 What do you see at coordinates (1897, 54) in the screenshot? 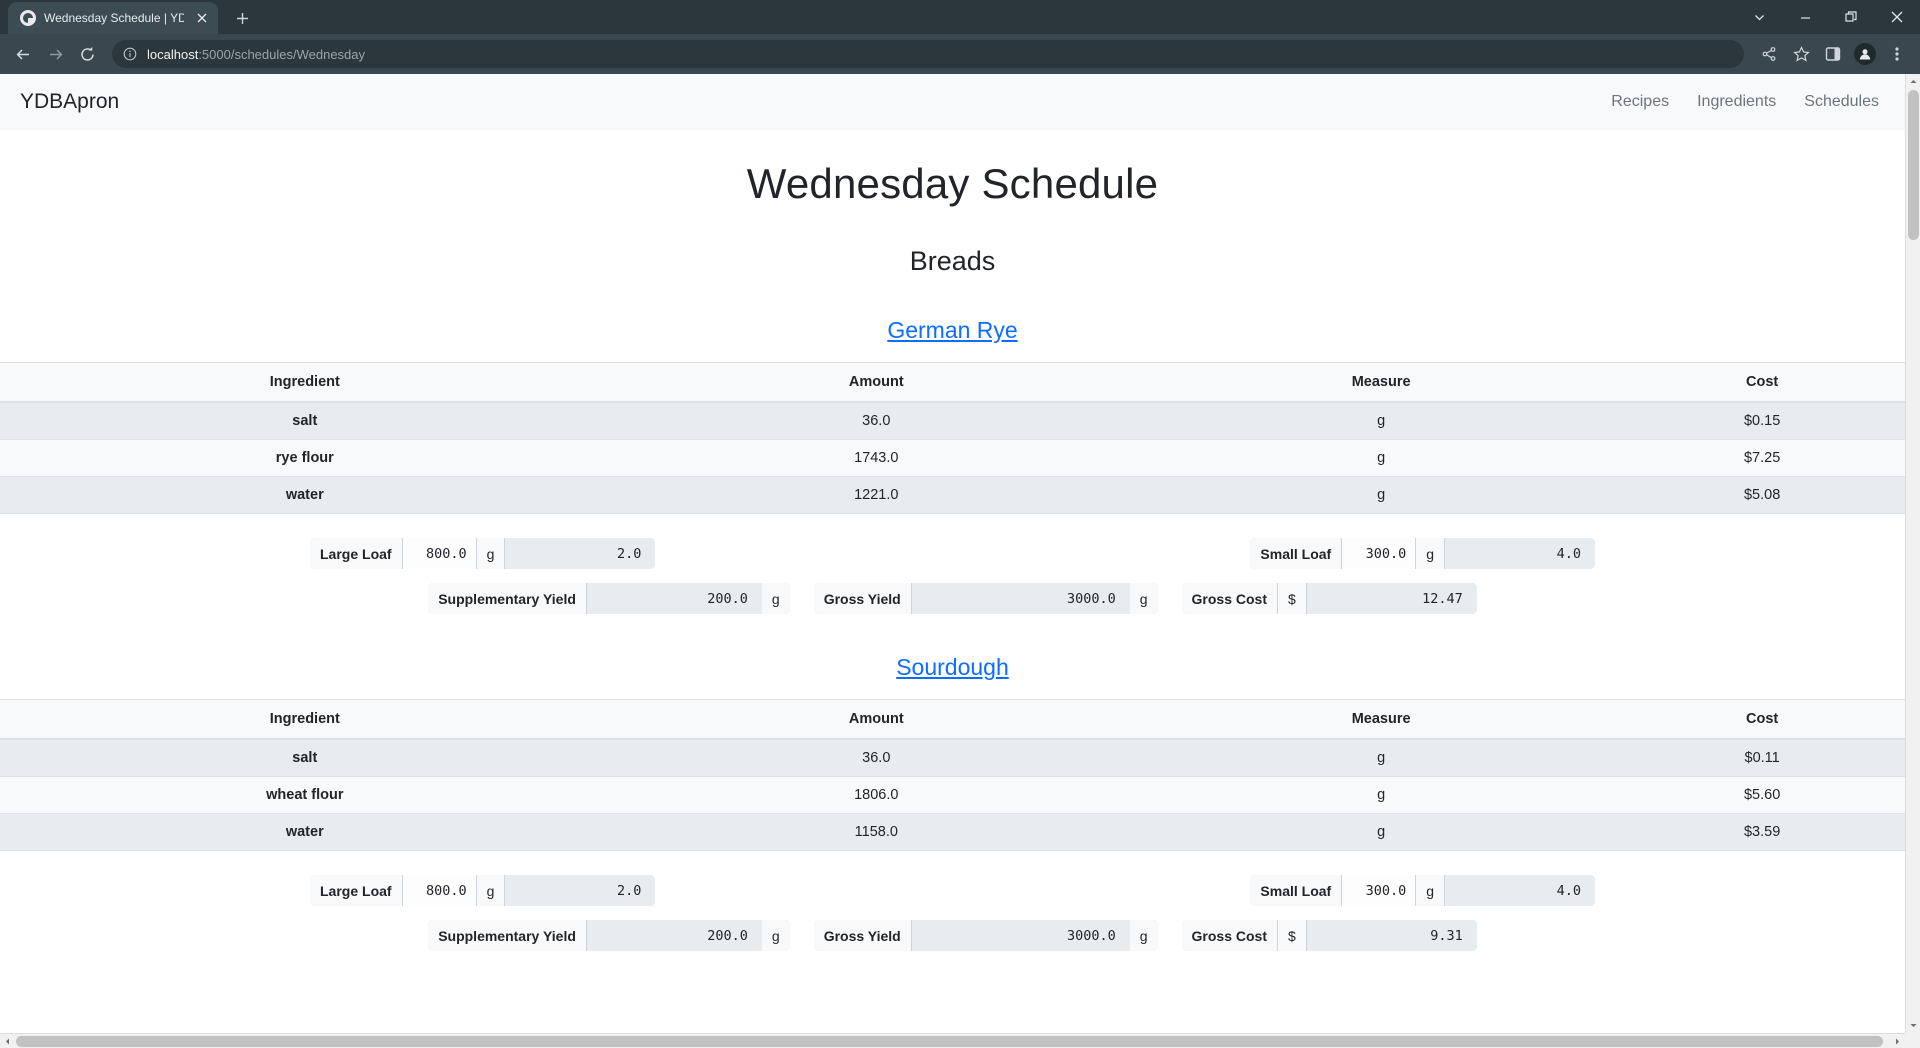
I see `three-dot-menu-icon` at bounding box center [1897, 54].